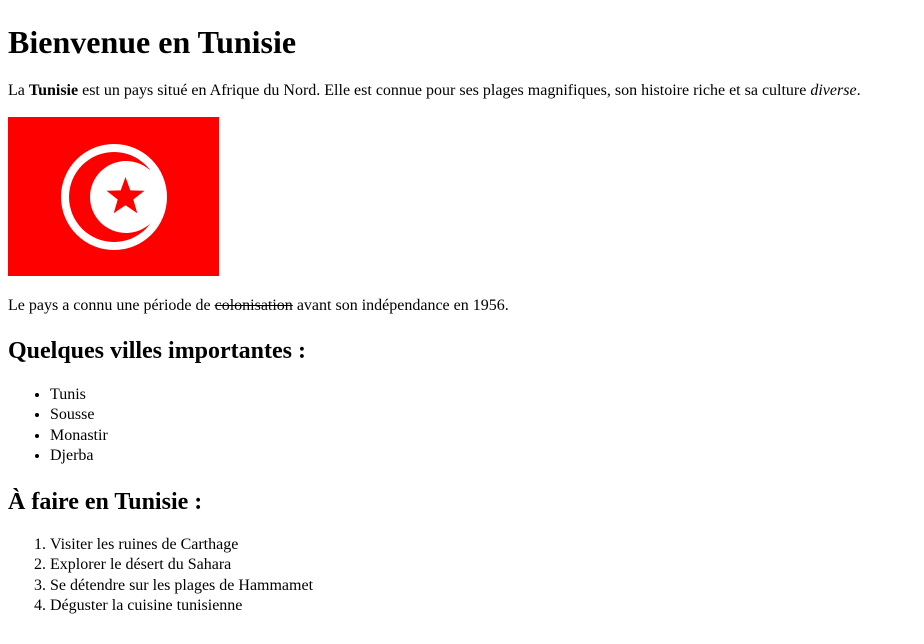 The height and width of the screenshot is (644, 924). What do you see at coordinates (105, 501) in the screenshot?
I see `todo-heading: À faire en Tunisie :` at bounding box center [105, 501].